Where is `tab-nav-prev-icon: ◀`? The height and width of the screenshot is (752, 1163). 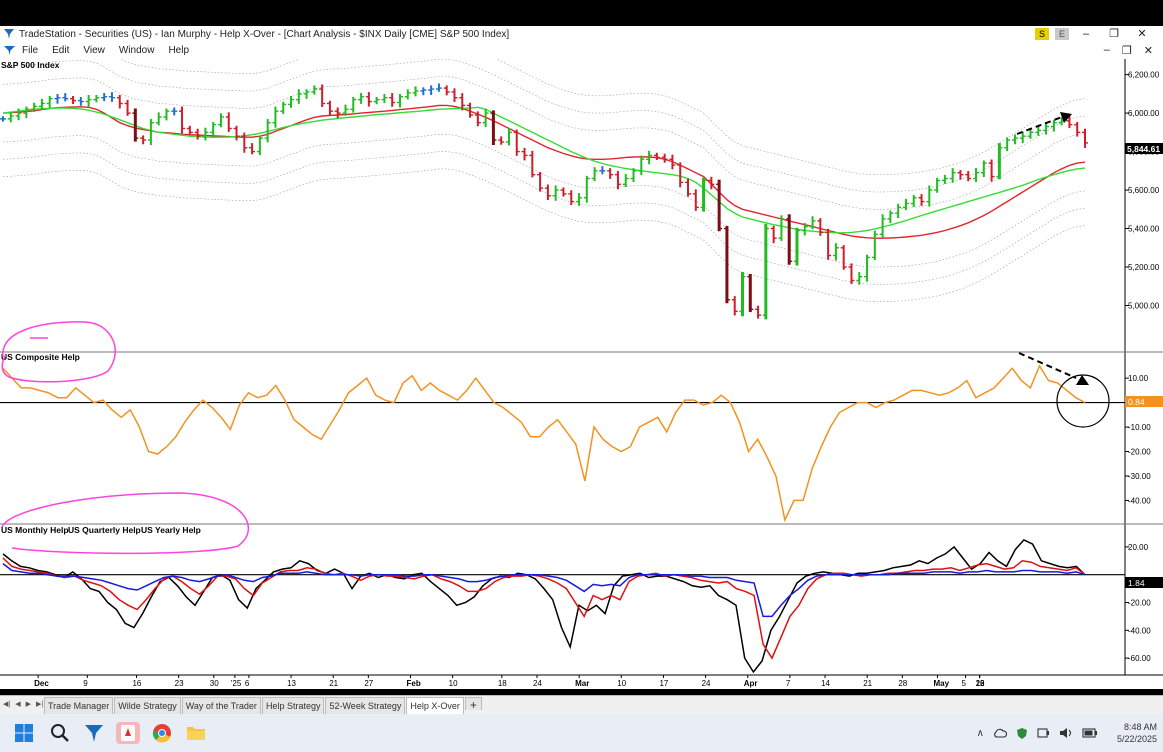
tab-nav-prev-icon: ◀ is located at coordinates (17, 704).